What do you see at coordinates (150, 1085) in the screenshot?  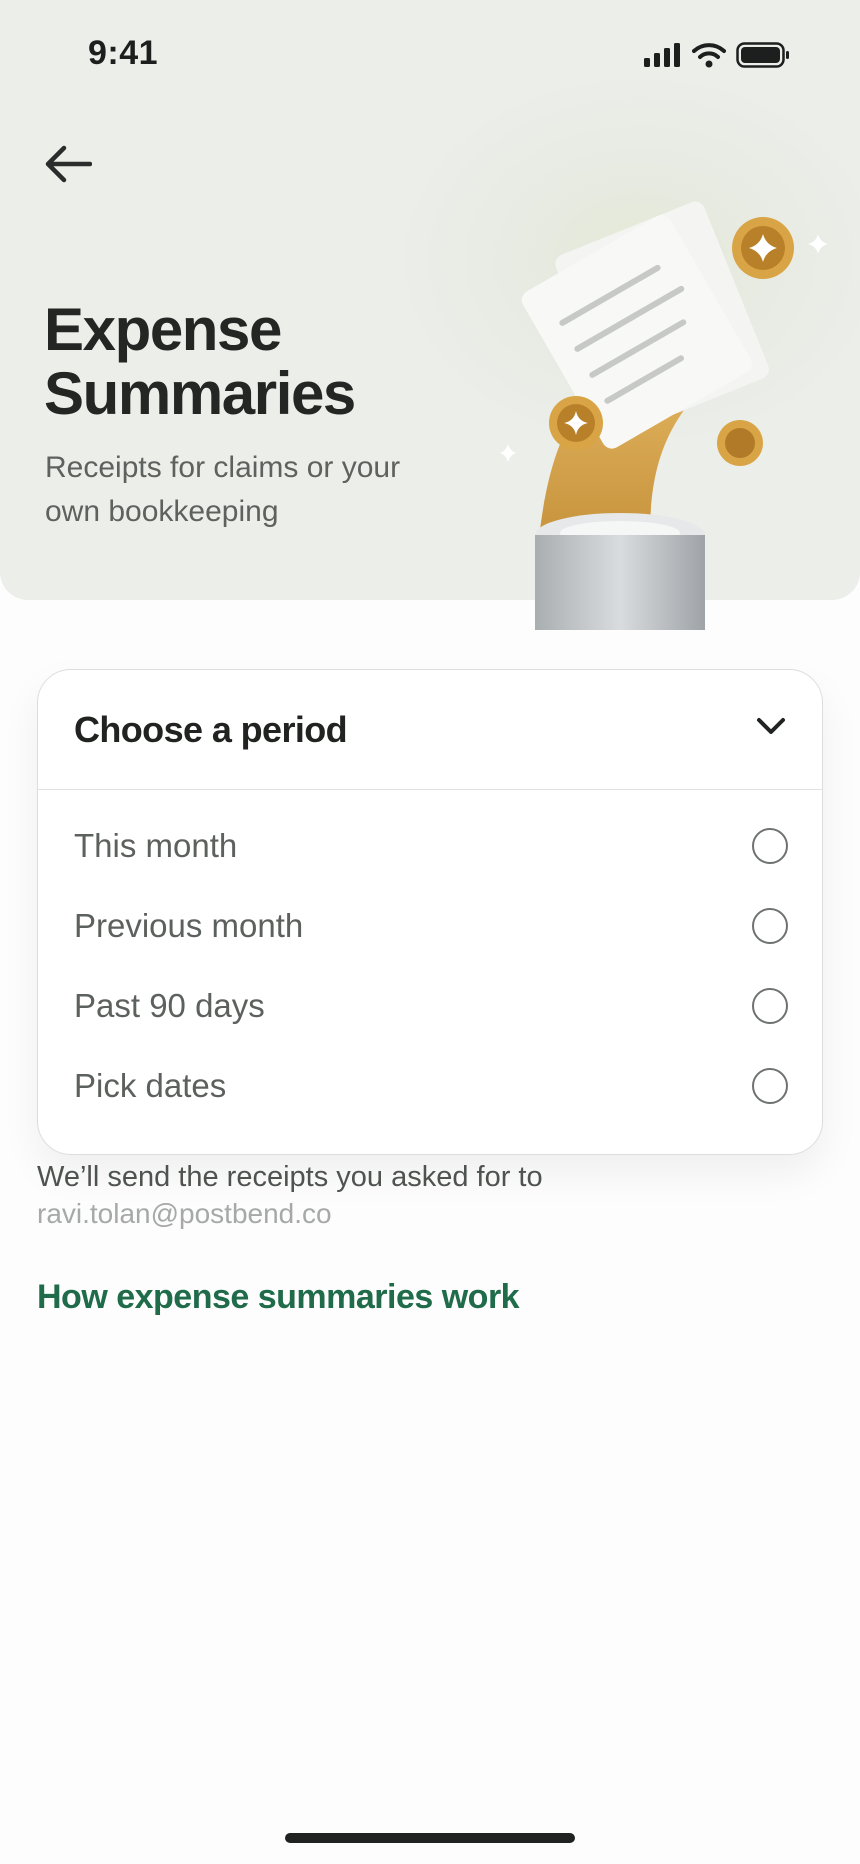 I see `period-option-label: Pick dates` at bounding box center [150, 1085].